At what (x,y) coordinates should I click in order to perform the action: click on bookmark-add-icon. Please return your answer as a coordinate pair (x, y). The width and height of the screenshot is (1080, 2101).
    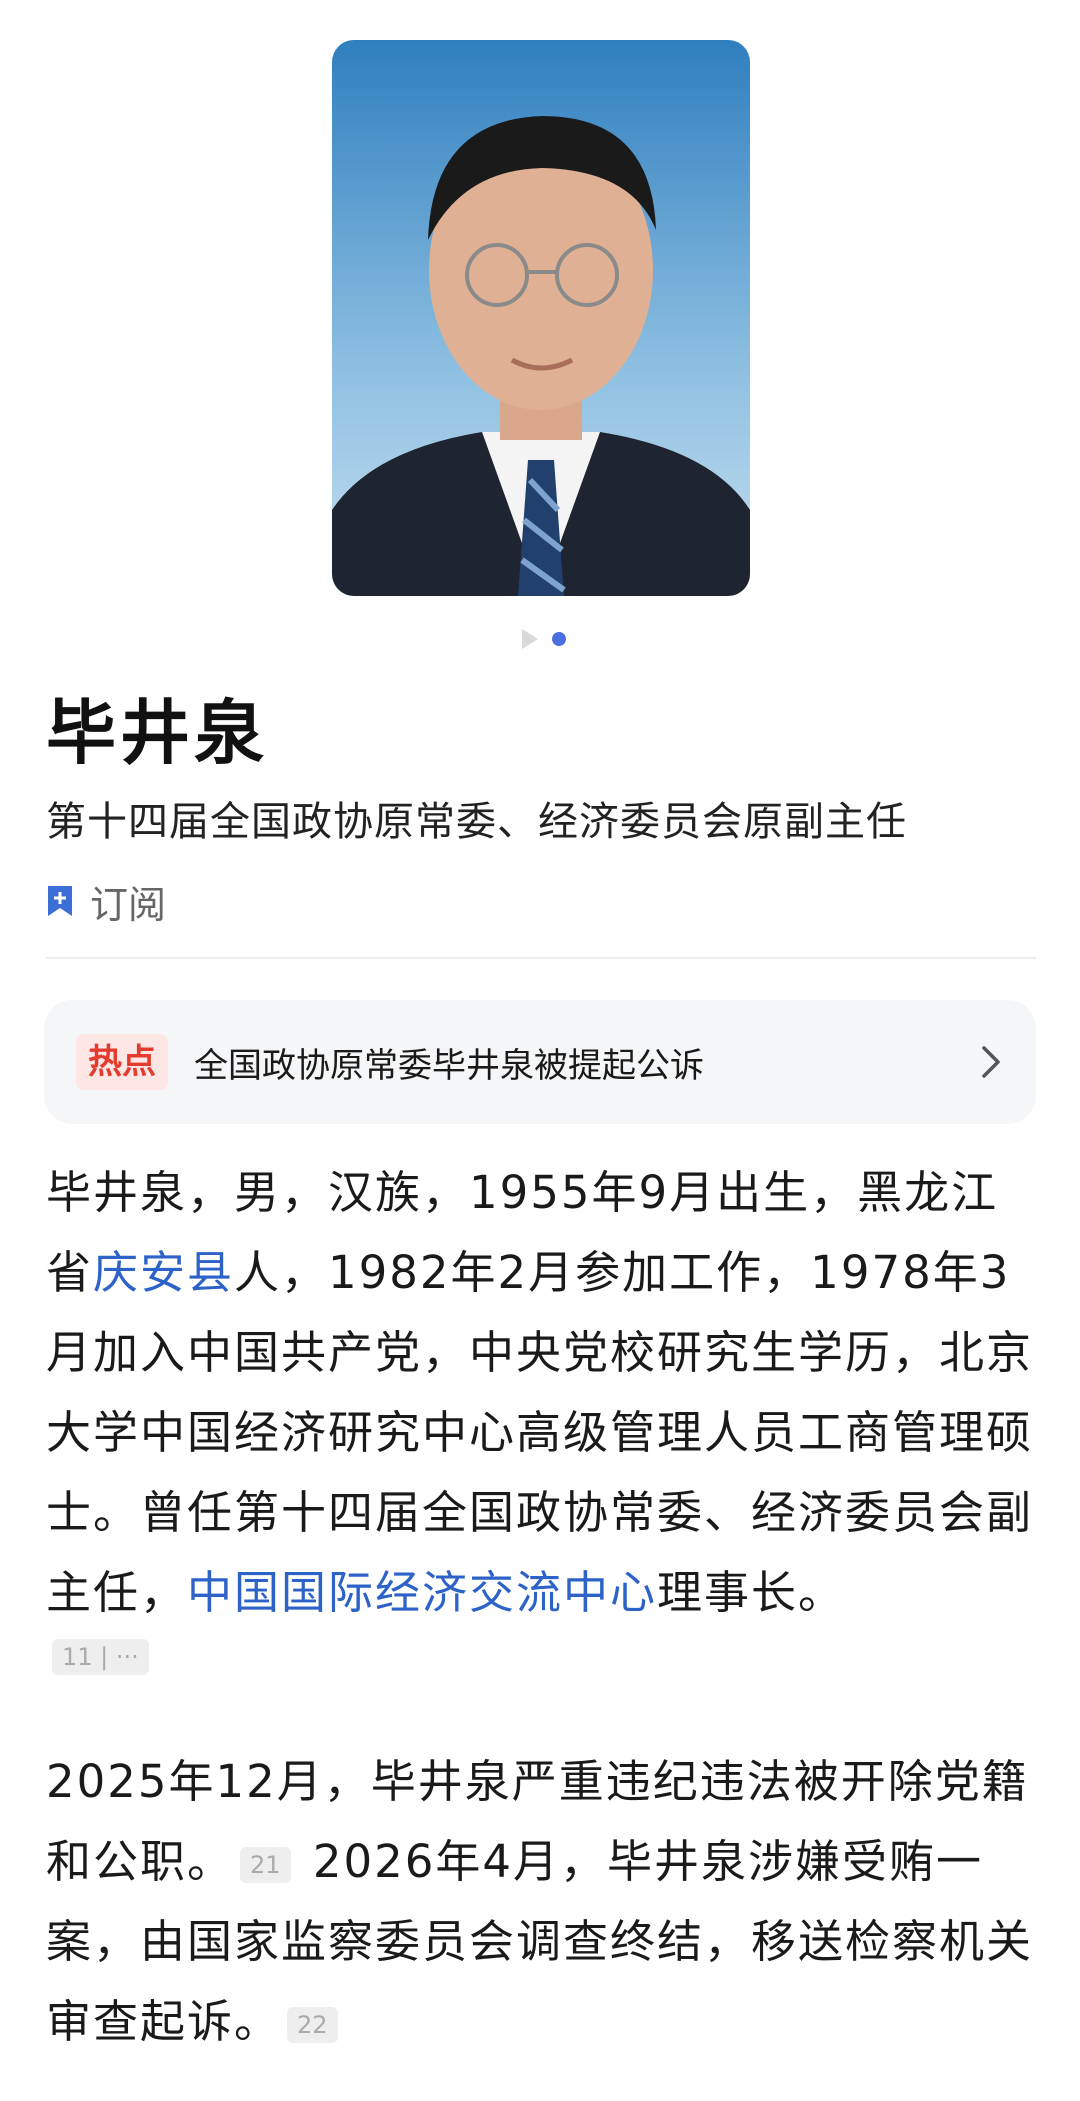
    Looking at the image, I should click on (60, 901).